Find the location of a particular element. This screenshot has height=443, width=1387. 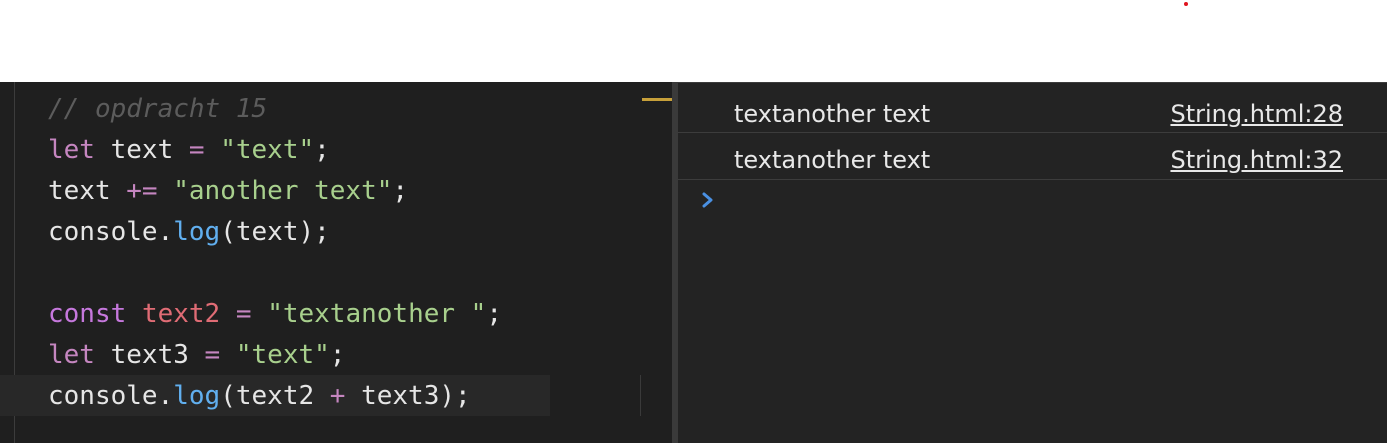

code-line: // opdracht 15 is located at coordinates (157, 109).